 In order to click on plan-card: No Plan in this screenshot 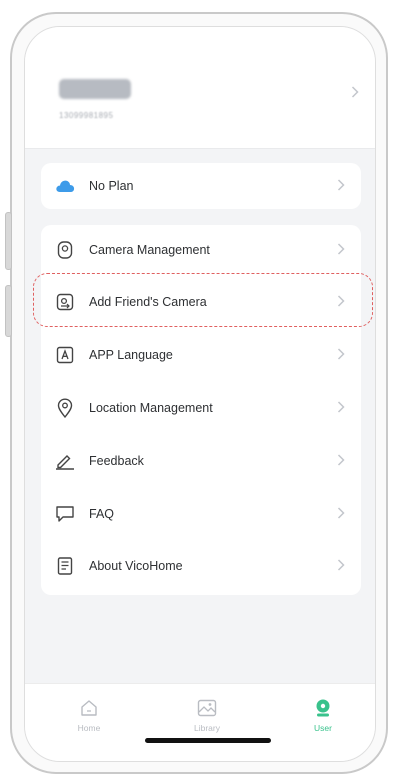, I will do `click(201, 186)`.